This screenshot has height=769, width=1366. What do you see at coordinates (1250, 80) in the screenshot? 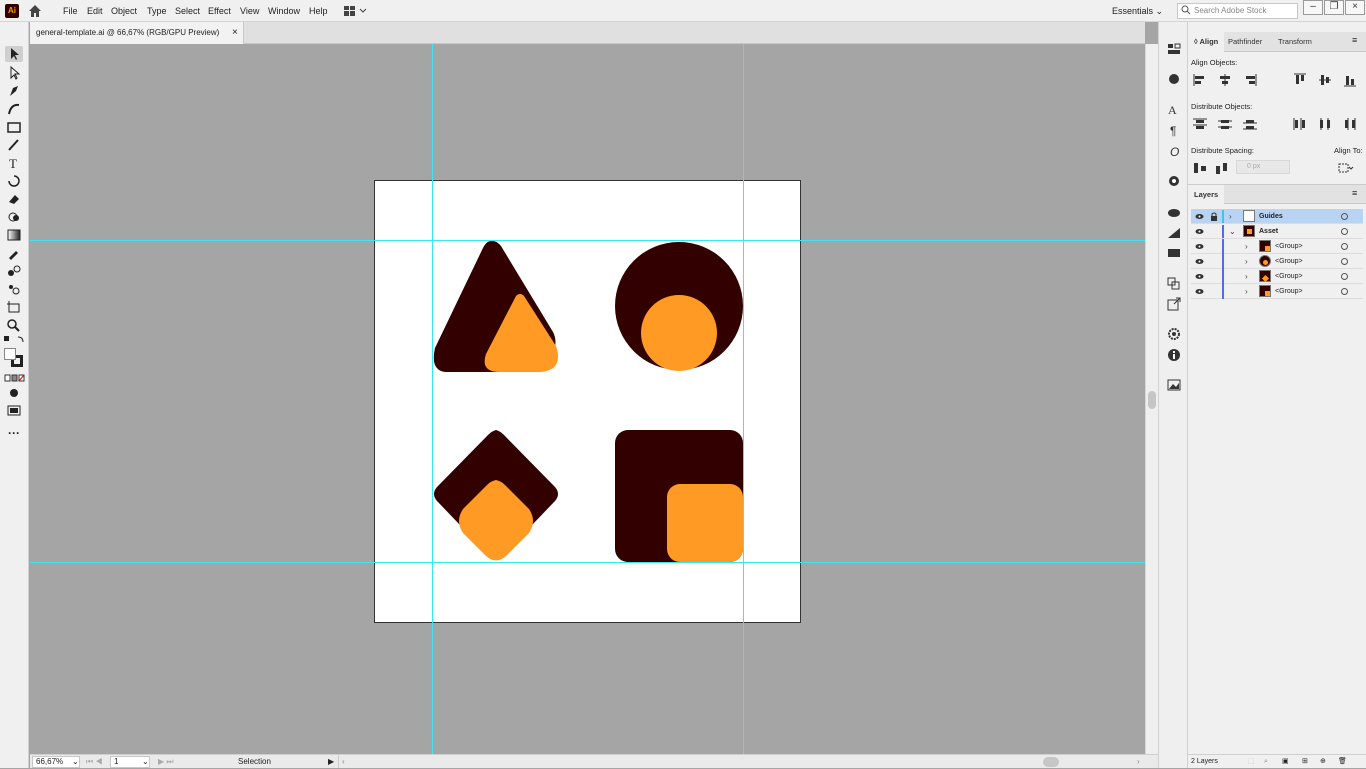
I see `horizontal-align-right-icon` at bounding box center [1250, 80].